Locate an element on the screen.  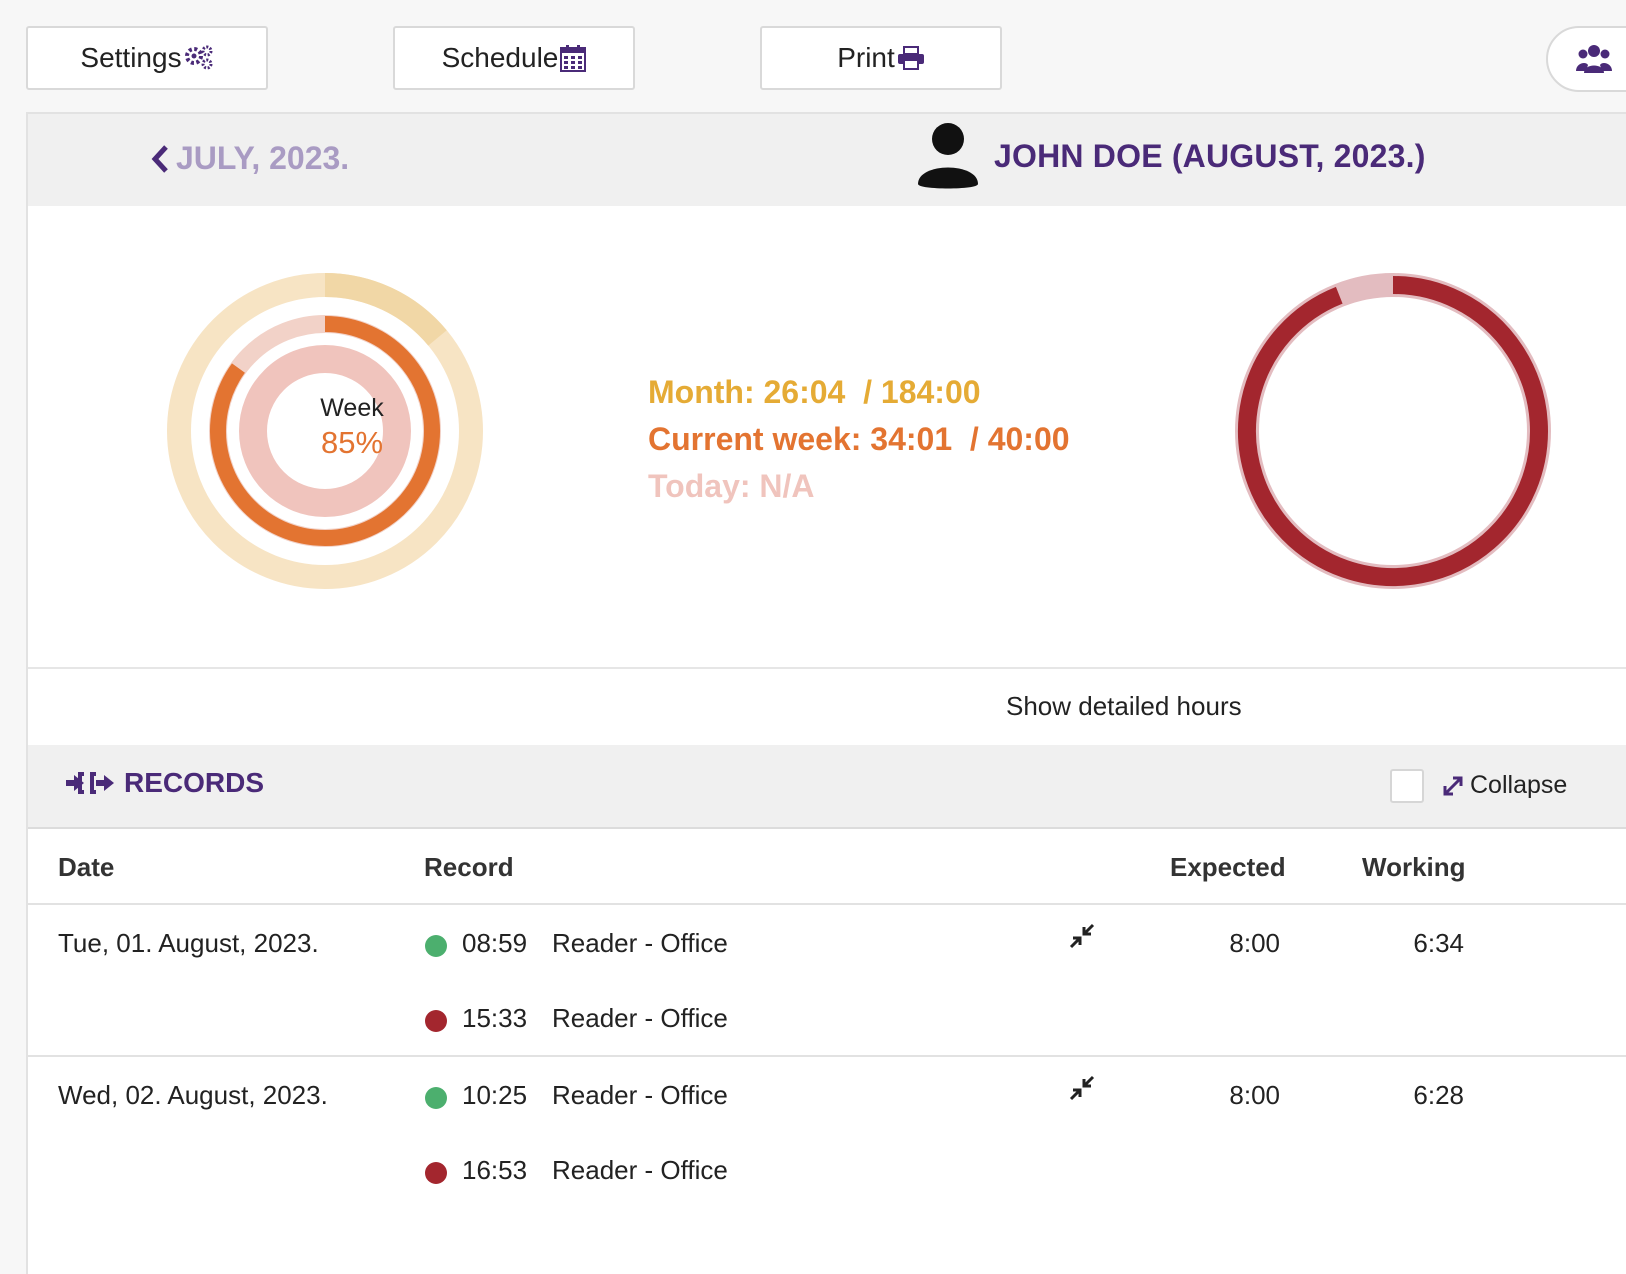
record-time: 10:25 is located at coordinates (495, 1095).